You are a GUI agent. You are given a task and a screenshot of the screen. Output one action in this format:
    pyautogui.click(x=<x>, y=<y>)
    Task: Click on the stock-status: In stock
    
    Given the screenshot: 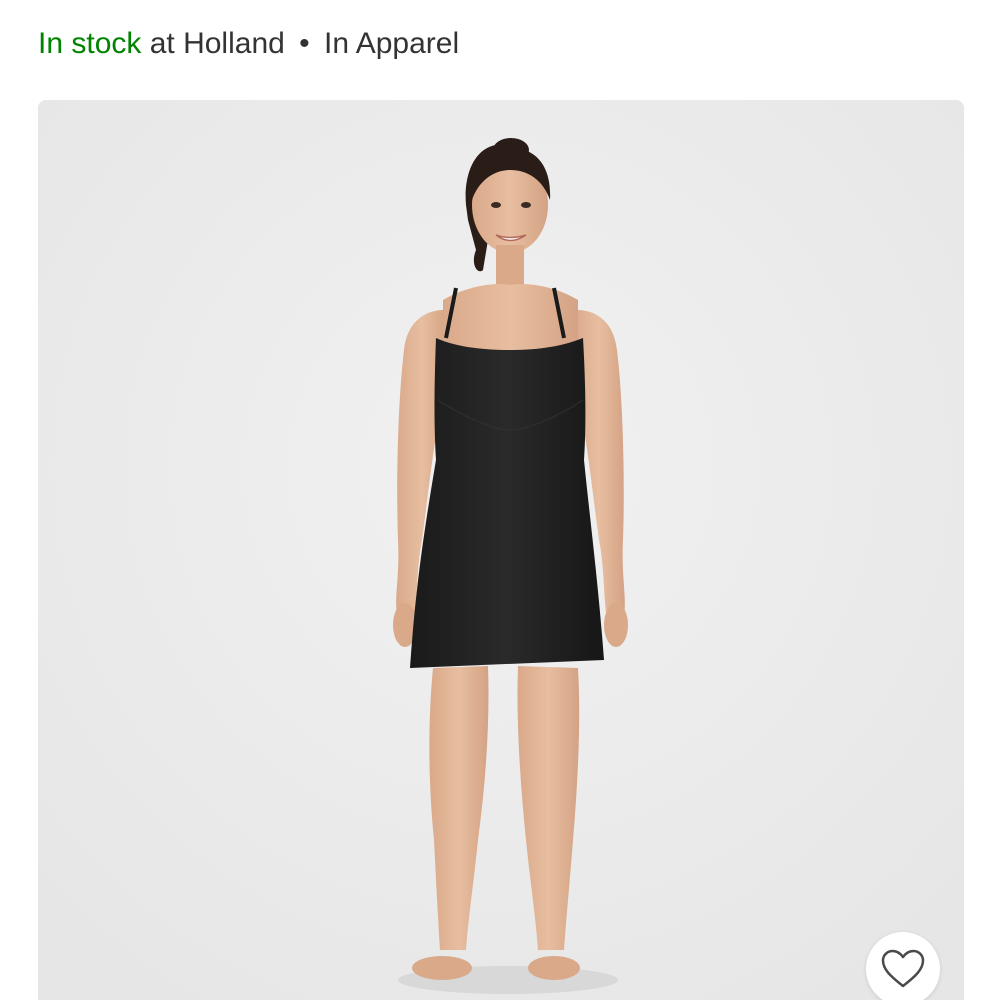 What is the action you would take?
    pyautogui.click(x=90, y=43)
    